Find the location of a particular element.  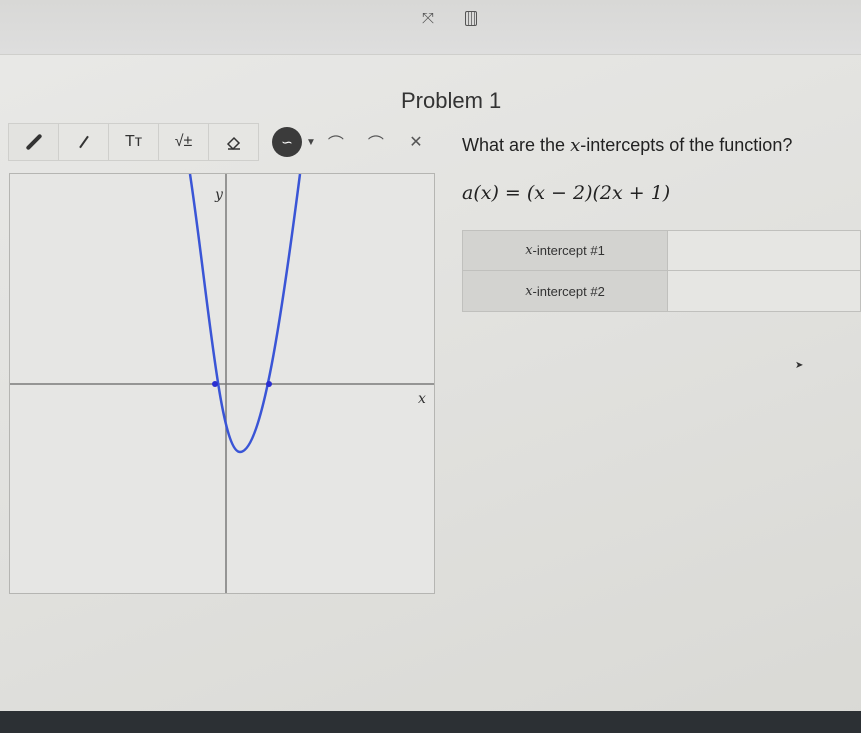

math-tool: √± is located at coordinates (183, 142).